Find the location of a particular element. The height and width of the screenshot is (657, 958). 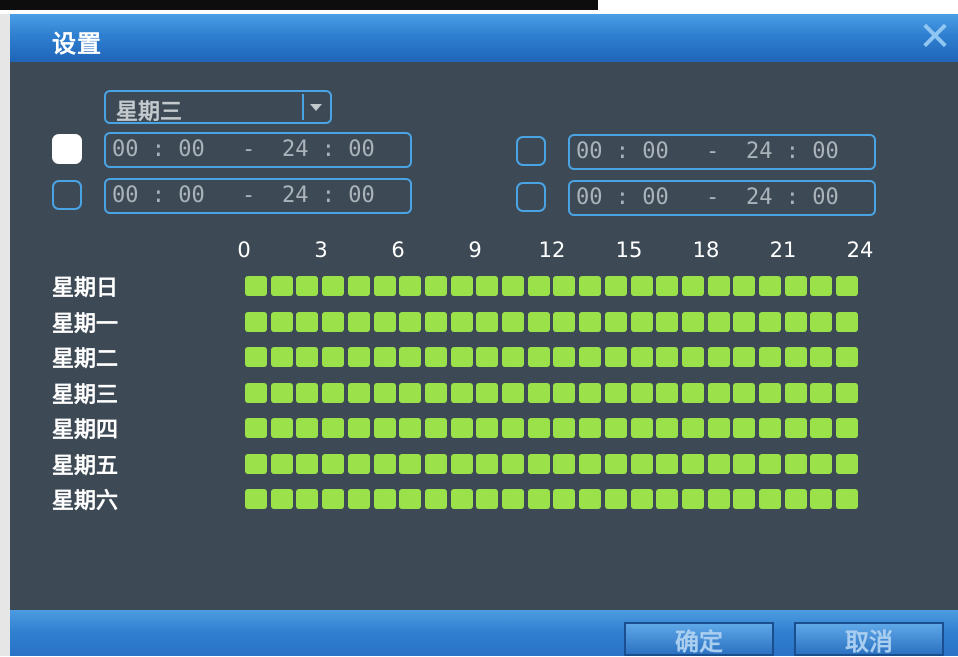

period-2-checkbox is located at coordinates (67, 195).